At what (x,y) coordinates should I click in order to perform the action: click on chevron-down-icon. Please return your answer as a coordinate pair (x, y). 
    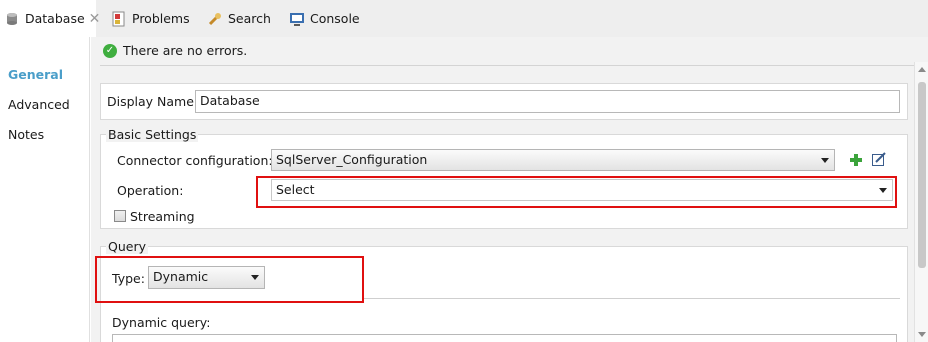
    Looking at the image, I should click on (825, 160).